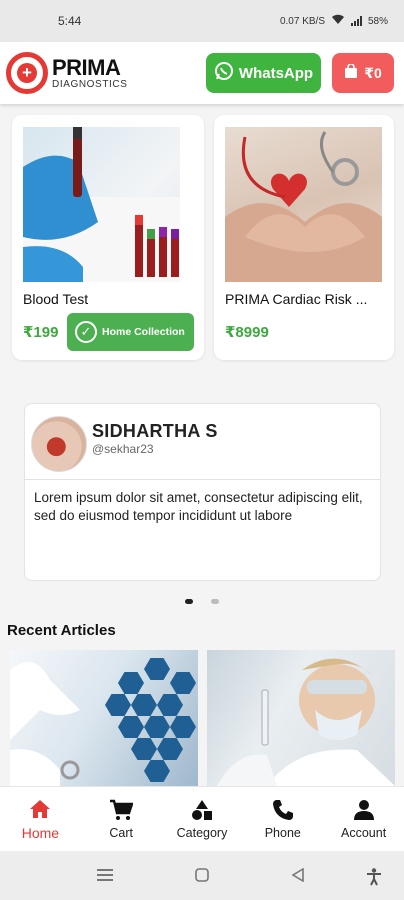 This screenshot has width=404, height=900. I want to click on test-price: ₹8999, so click(247, 332).